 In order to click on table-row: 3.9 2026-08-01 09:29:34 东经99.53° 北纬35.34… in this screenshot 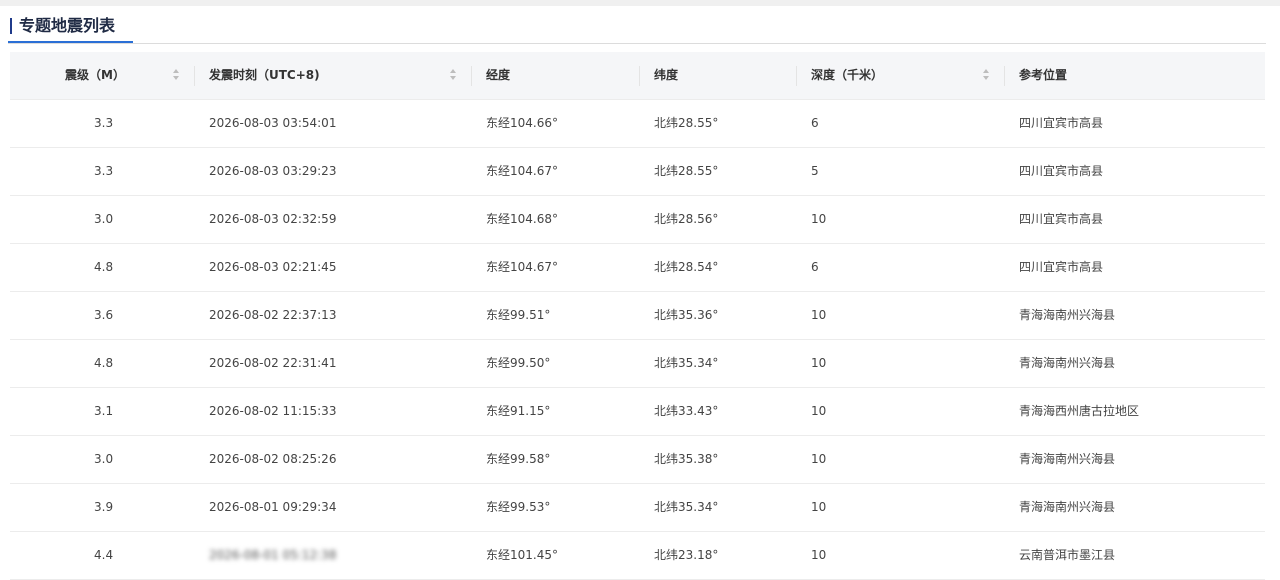, I will do `click(637, 507)`.